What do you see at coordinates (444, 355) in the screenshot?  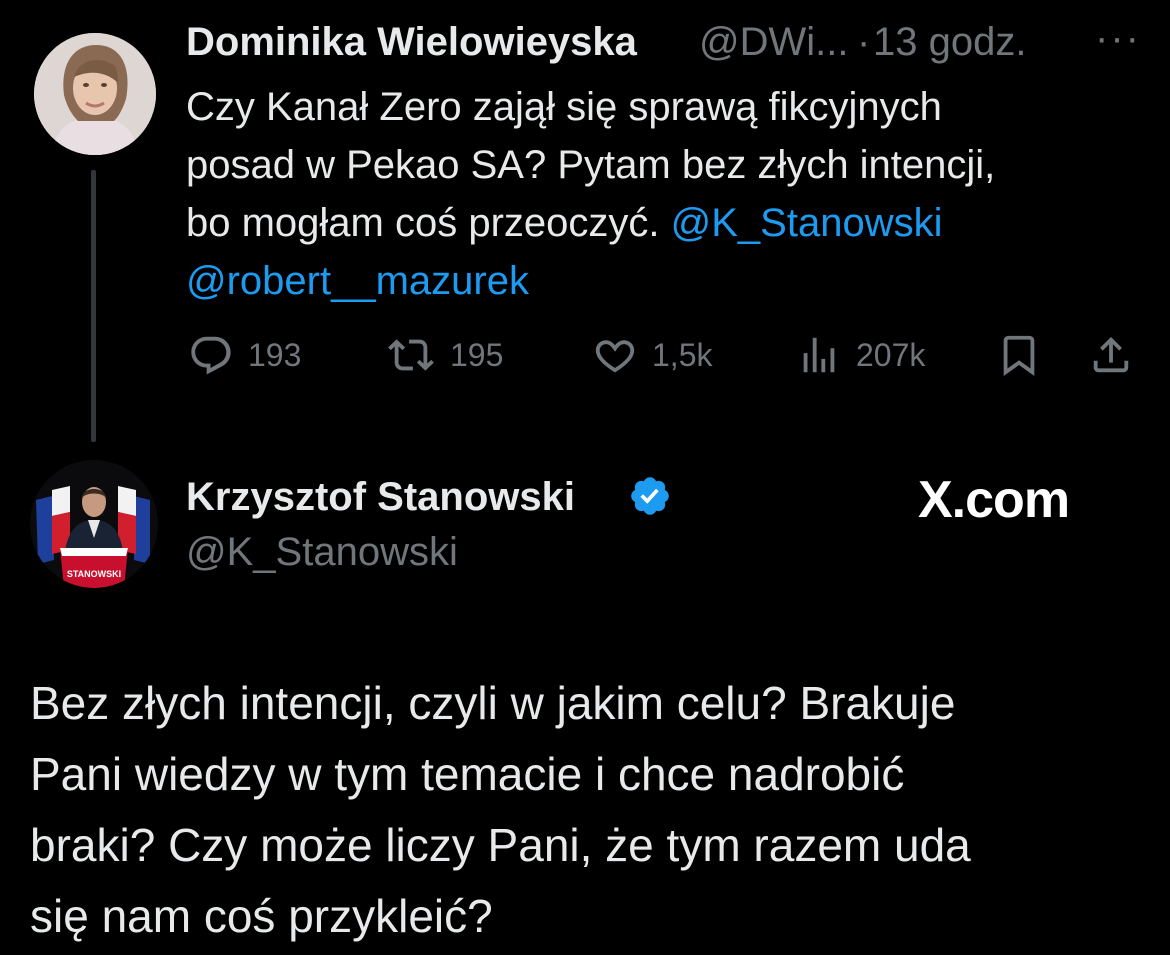 I see `retweet-button: 195` at bounding box center [444, 355].